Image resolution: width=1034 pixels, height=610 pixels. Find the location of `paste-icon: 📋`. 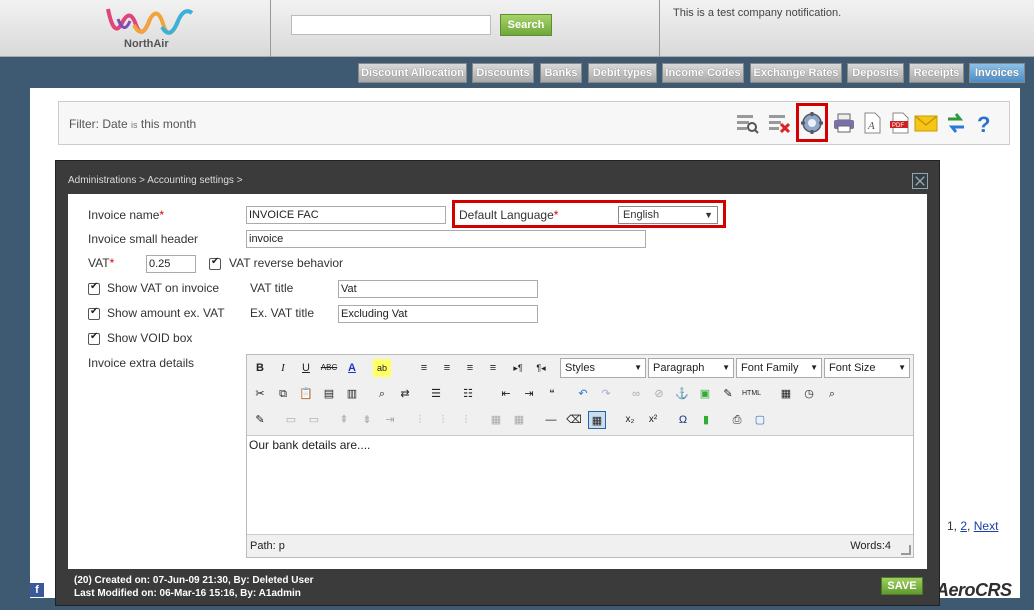

paste-icon: 📋 is located at coordinates (306, 394).